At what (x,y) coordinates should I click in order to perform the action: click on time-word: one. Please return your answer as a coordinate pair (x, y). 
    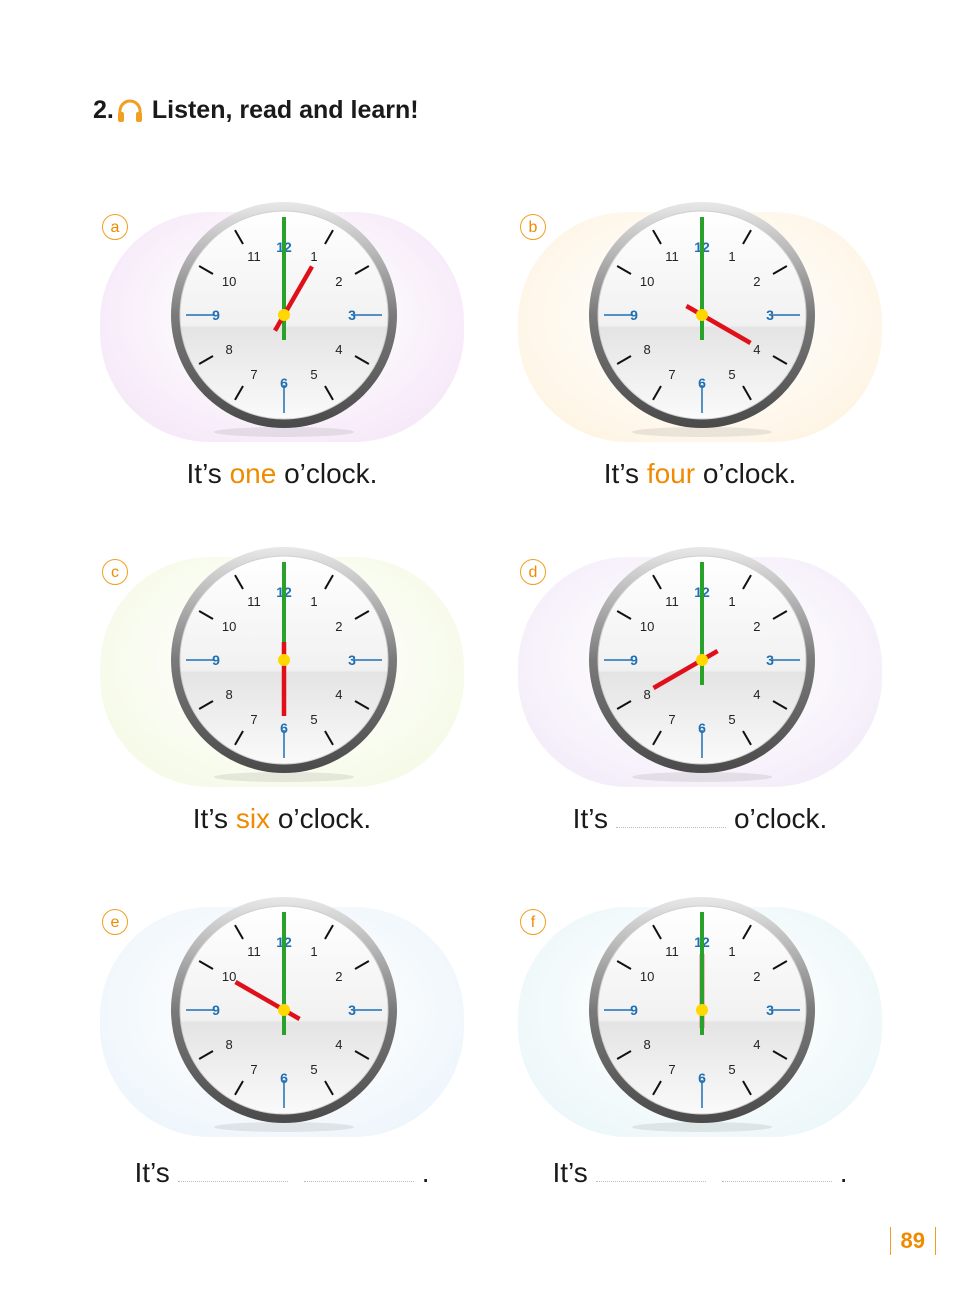
    Looking at the image, I should click on (253, 473).